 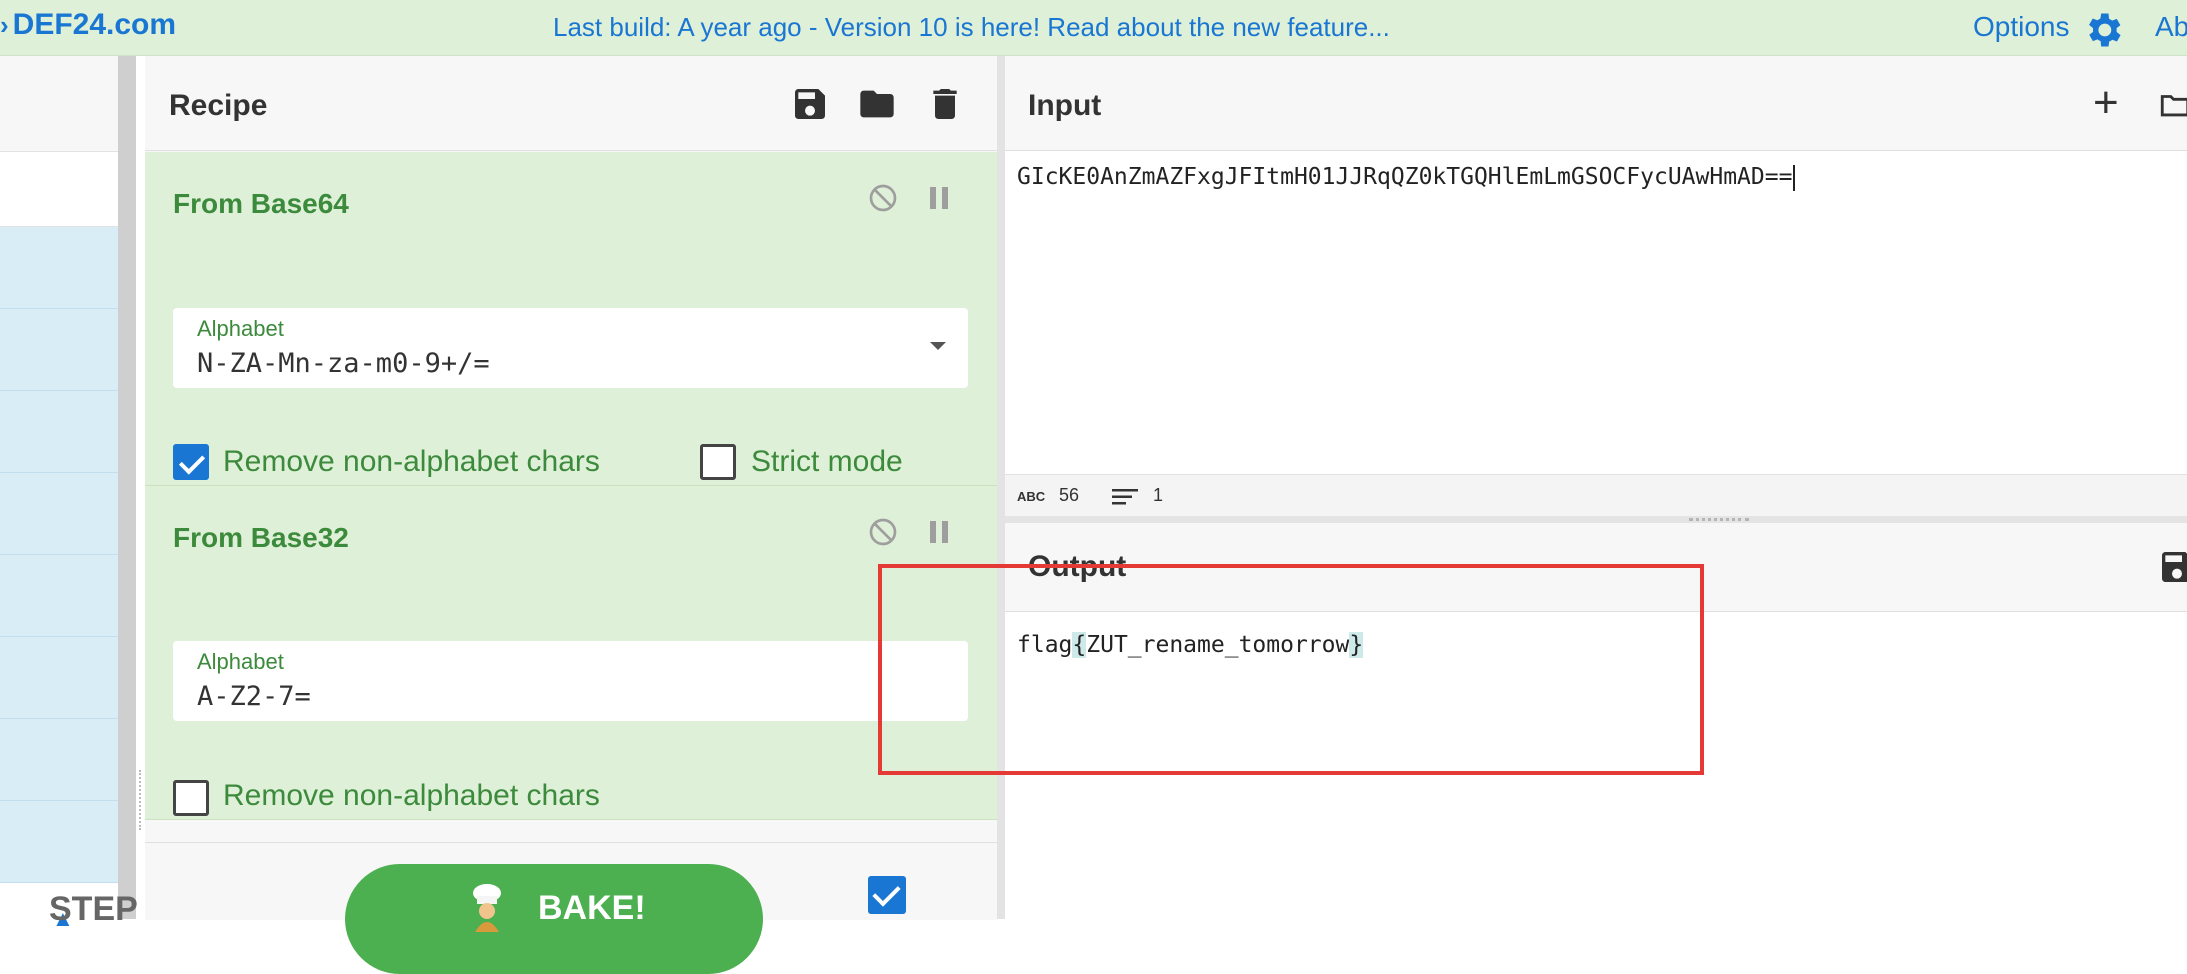 I want to click on chevron-down-icon: ›, so click(x=4, y=25).